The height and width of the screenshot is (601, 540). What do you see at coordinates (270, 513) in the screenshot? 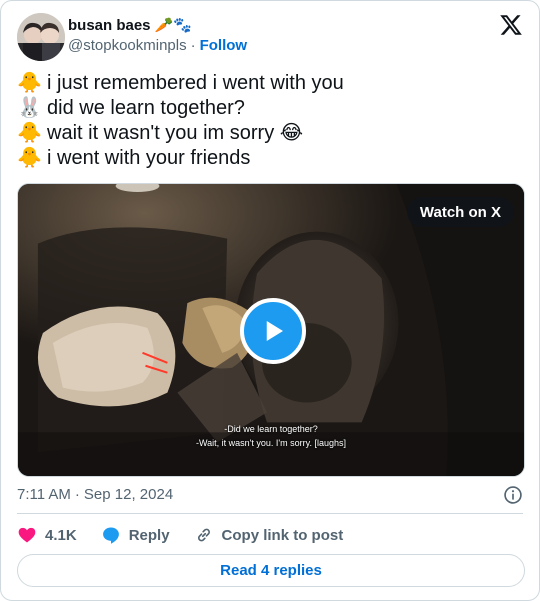
I see `divider` at bounding box center [270, 513].